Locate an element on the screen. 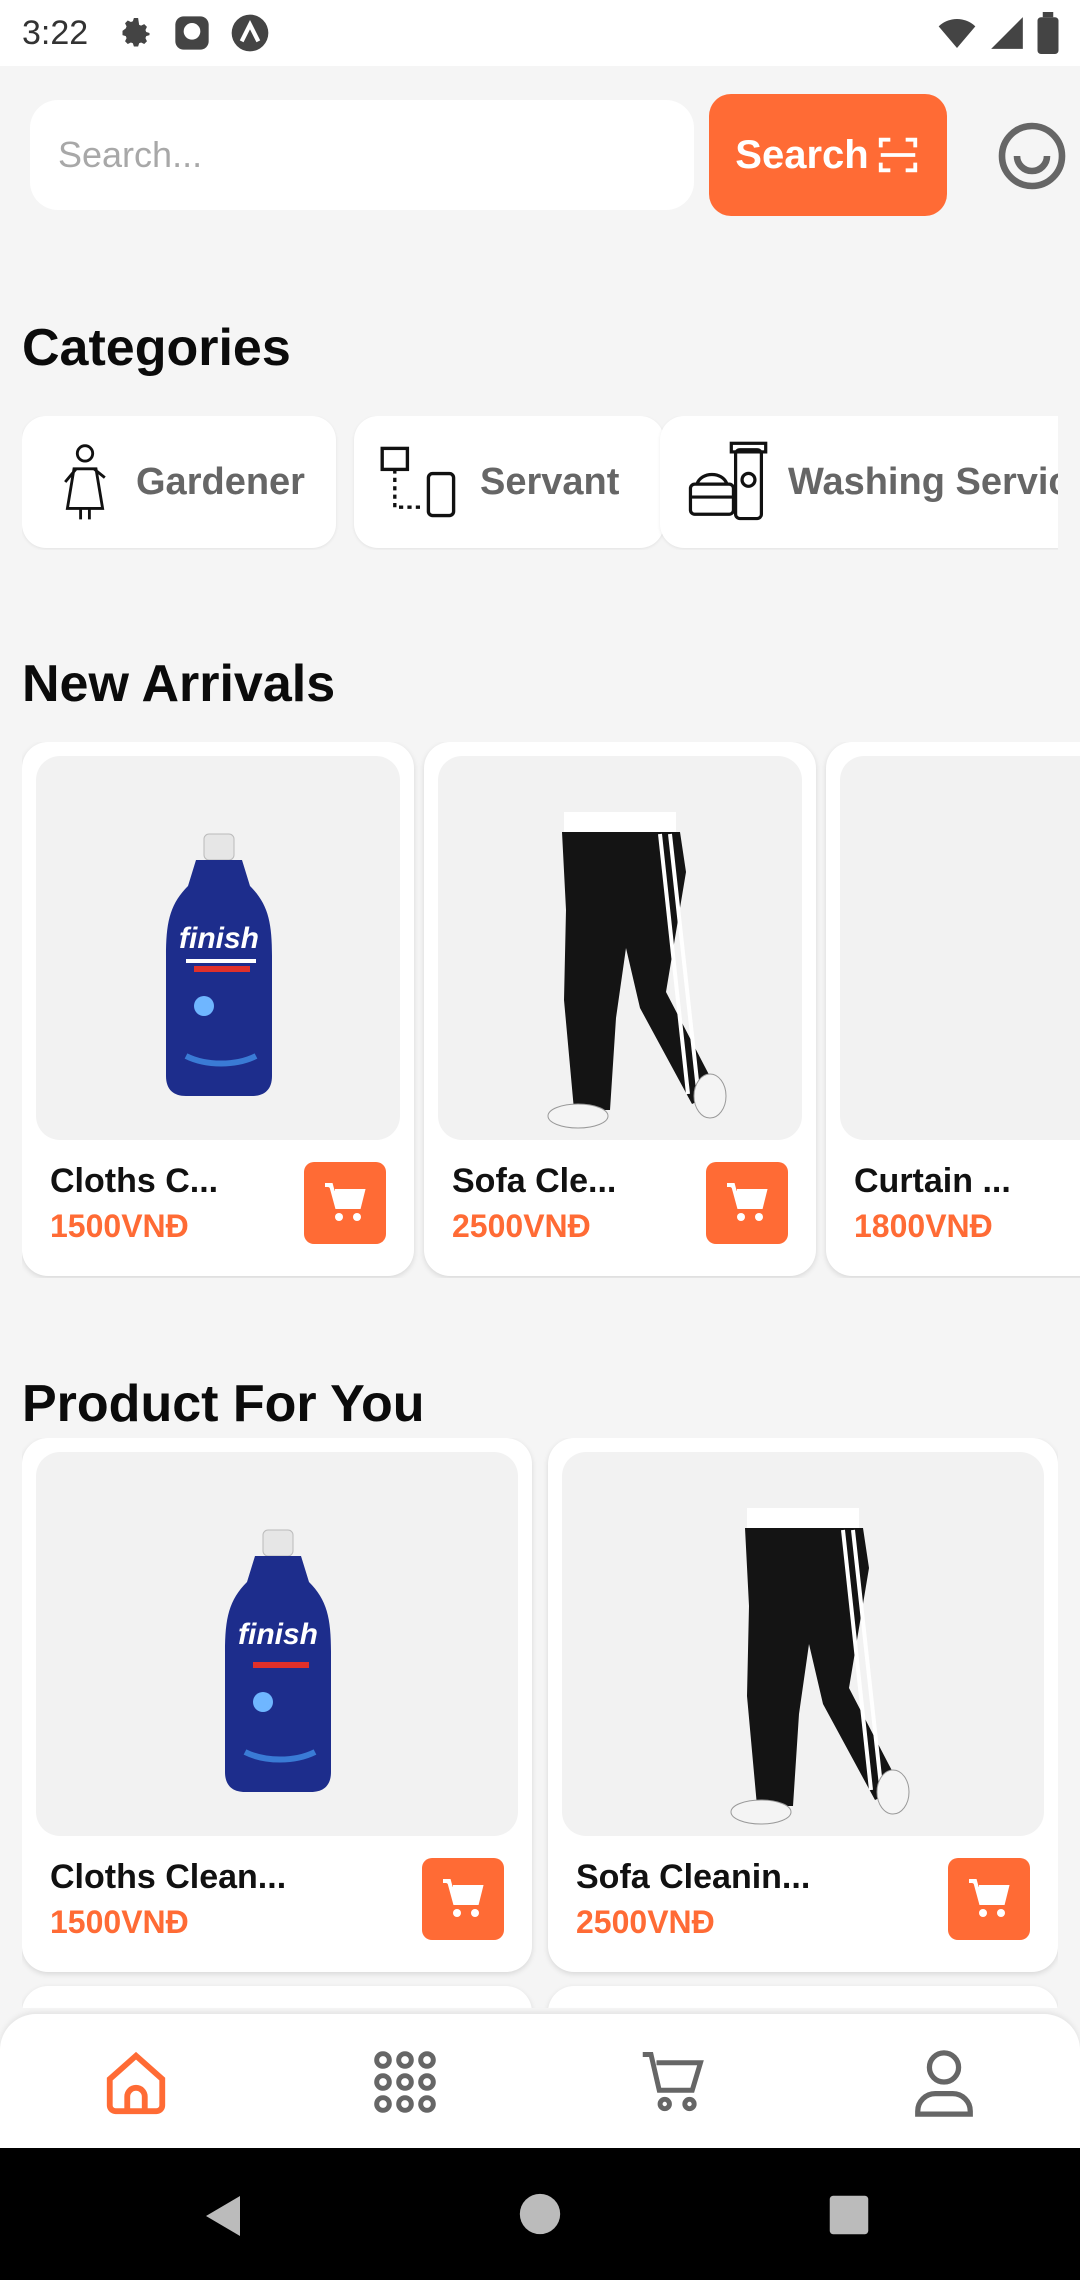 This screenshot has height=2280, width=1080. category-servant: Servant is located at coordinates (509, 482).